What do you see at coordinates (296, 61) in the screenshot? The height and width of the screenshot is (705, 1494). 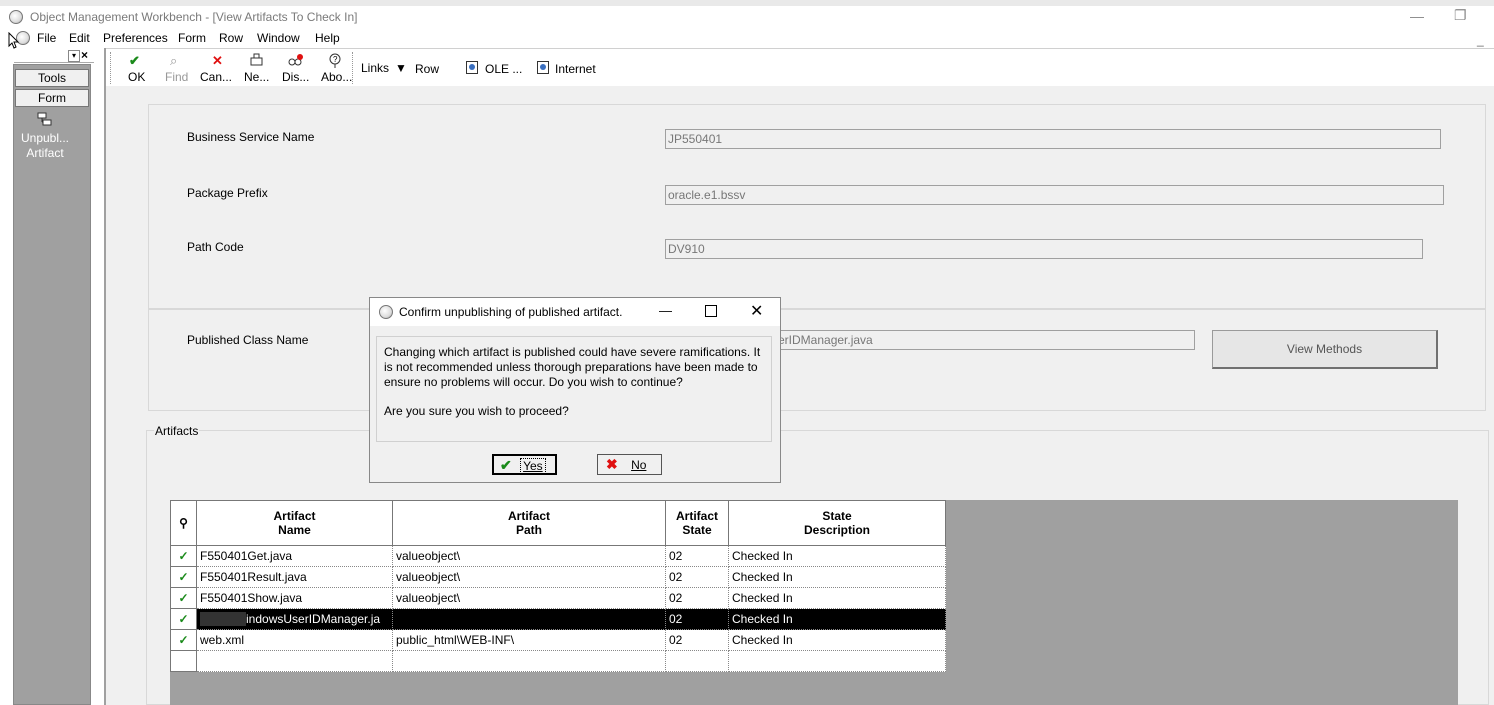 I see `display-icon` at bounding box center [296, 61].